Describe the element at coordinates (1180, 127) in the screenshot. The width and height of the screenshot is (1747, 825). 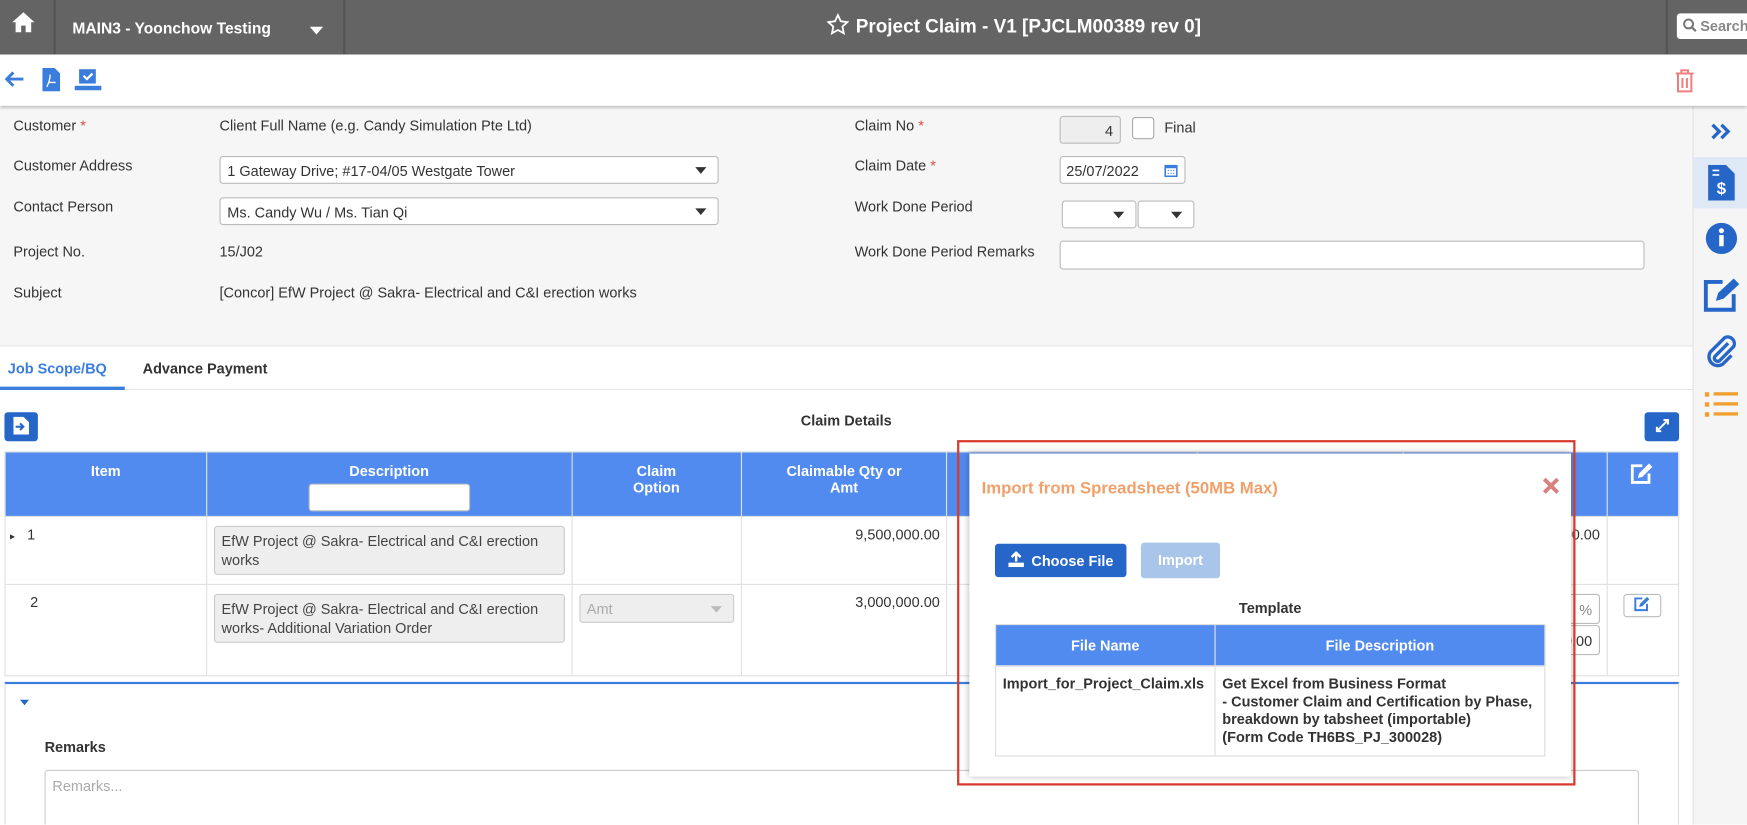
I see `final-label: Final` at that location.